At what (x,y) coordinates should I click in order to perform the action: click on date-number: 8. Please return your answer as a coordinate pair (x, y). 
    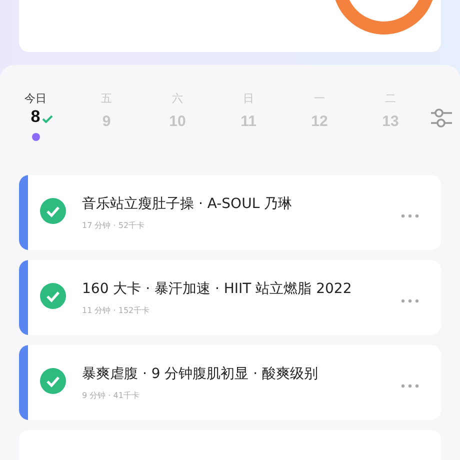
    Looking at the image, I should click on (35, 116).